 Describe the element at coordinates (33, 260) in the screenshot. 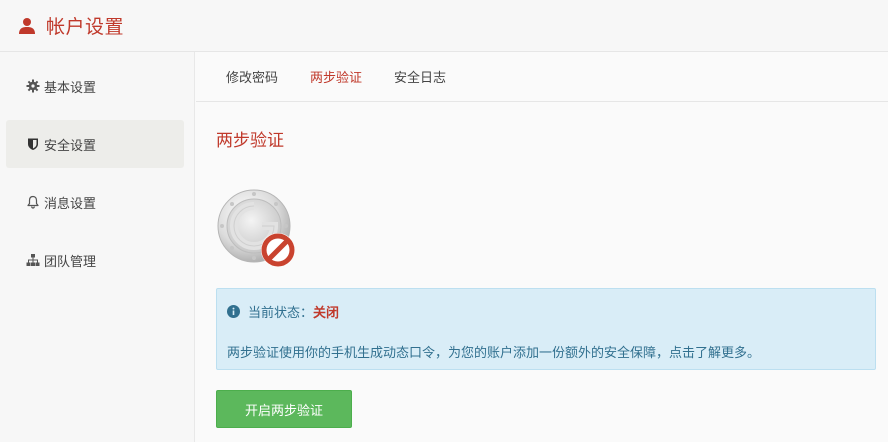

I see `sitemap-icon` at that location.